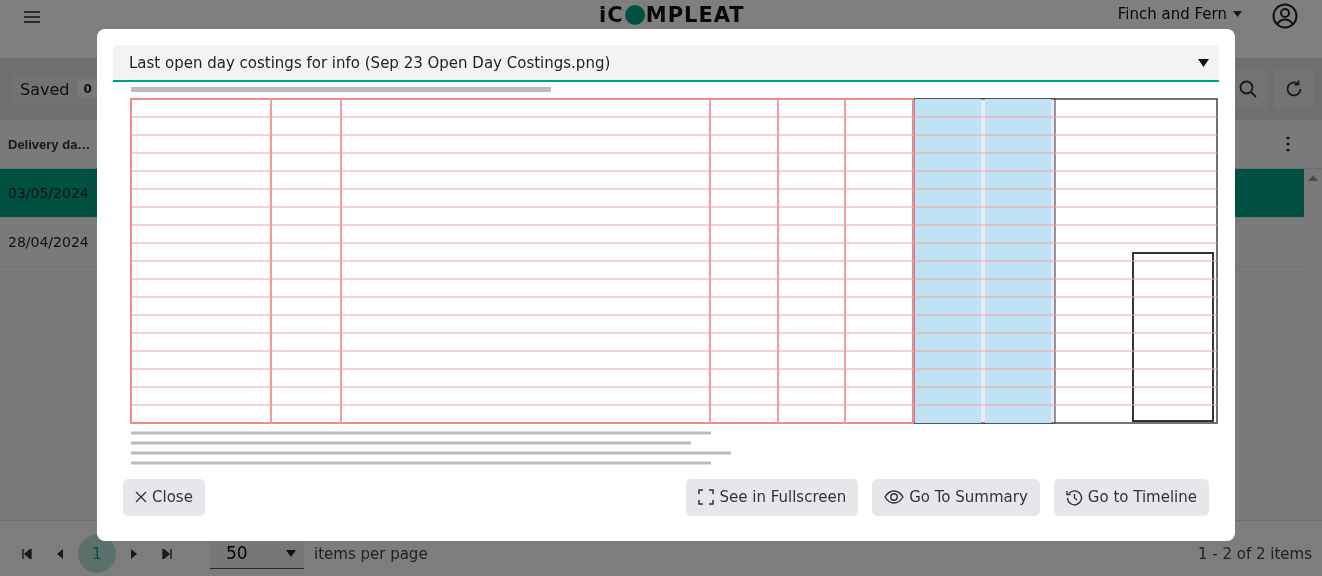  What do you see at coordinates (1288, 144) in the screenshot?
I see `more-icon` at bounding box center [1288, 144].